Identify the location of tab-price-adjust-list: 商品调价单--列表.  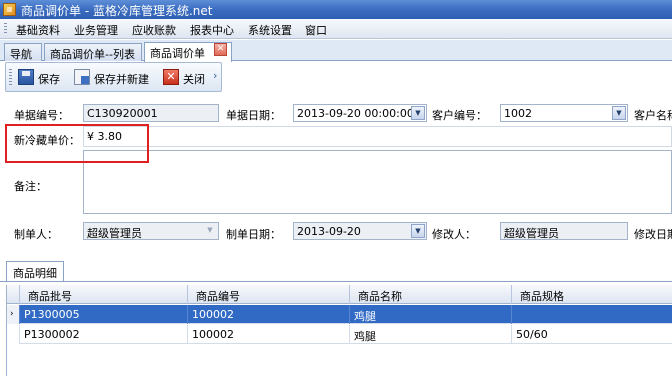
(93, 52).